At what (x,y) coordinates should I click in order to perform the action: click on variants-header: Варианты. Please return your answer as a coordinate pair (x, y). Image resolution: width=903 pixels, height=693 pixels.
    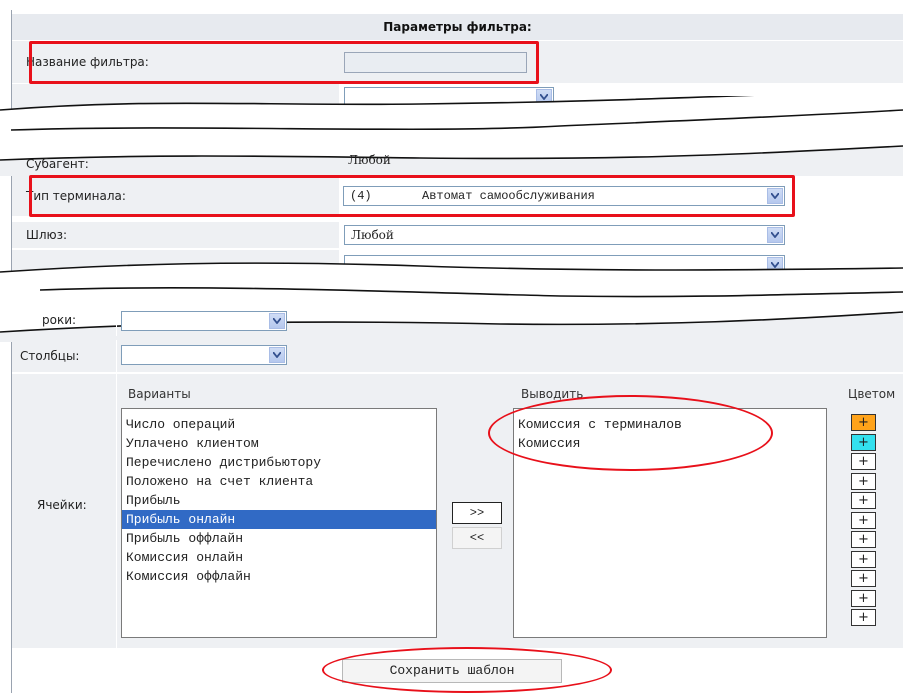
    Looking at the image, I should click on (159, 394).